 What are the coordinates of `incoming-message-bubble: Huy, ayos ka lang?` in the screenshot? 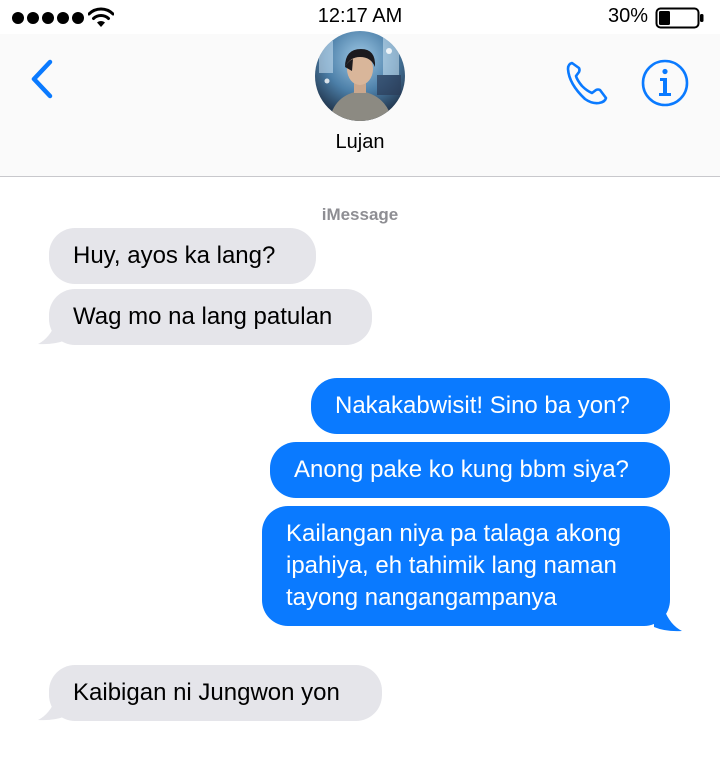 It's located at (182, 256).